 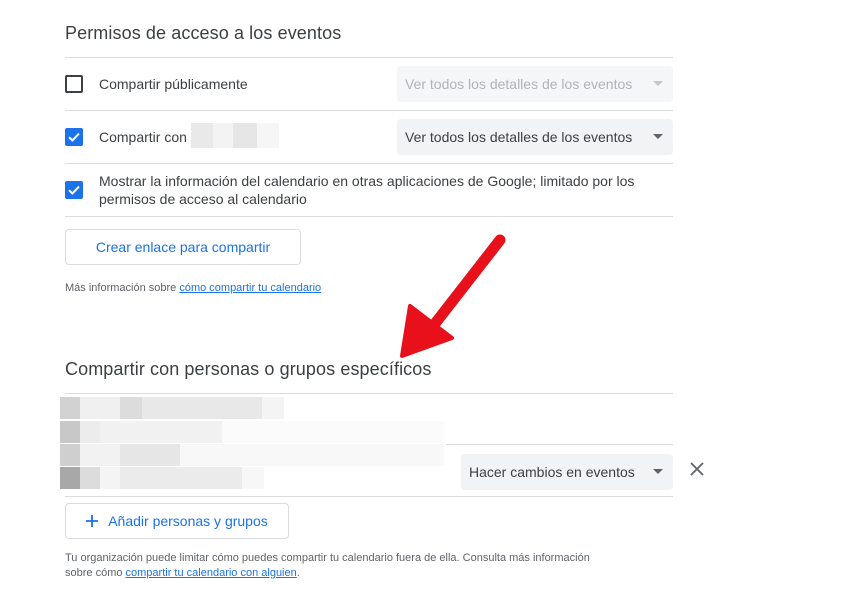 What do you see at coordinates (188, 521) in the screenshot?
I see `add-people-groups-label: Añadir personas y grupos` at bounding box center [188, 521].